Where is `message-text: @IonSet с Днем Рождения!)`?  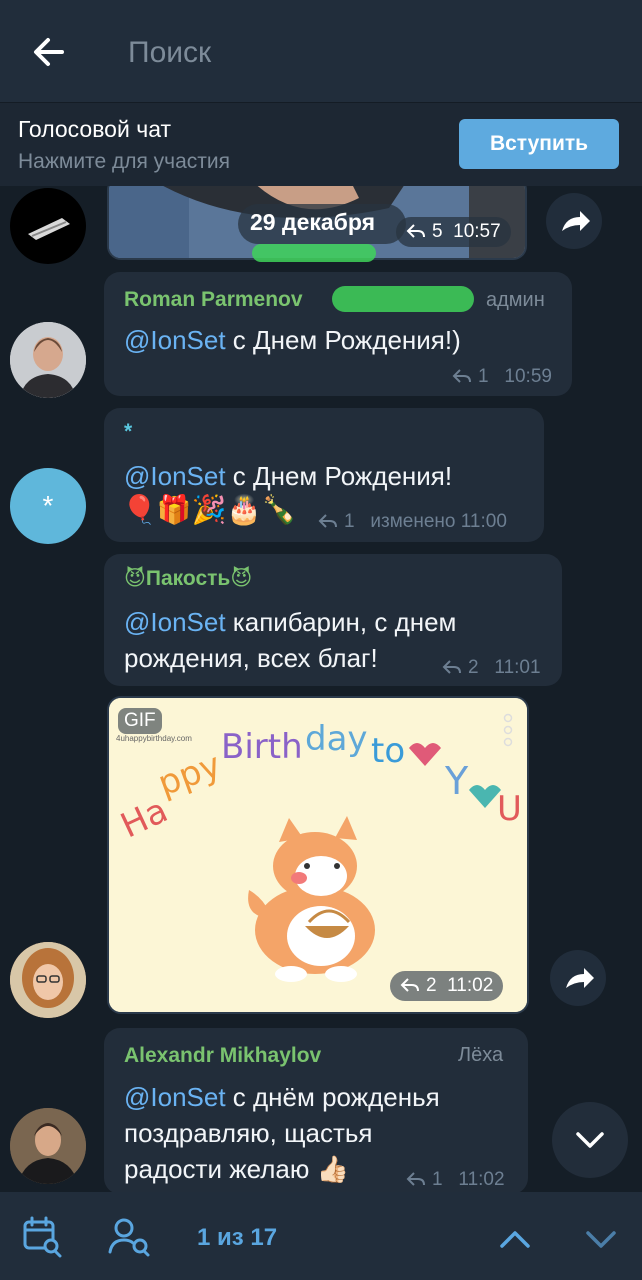
message-text: @IonSet с Днем Рождения!) is located at coordinates (292, 340).